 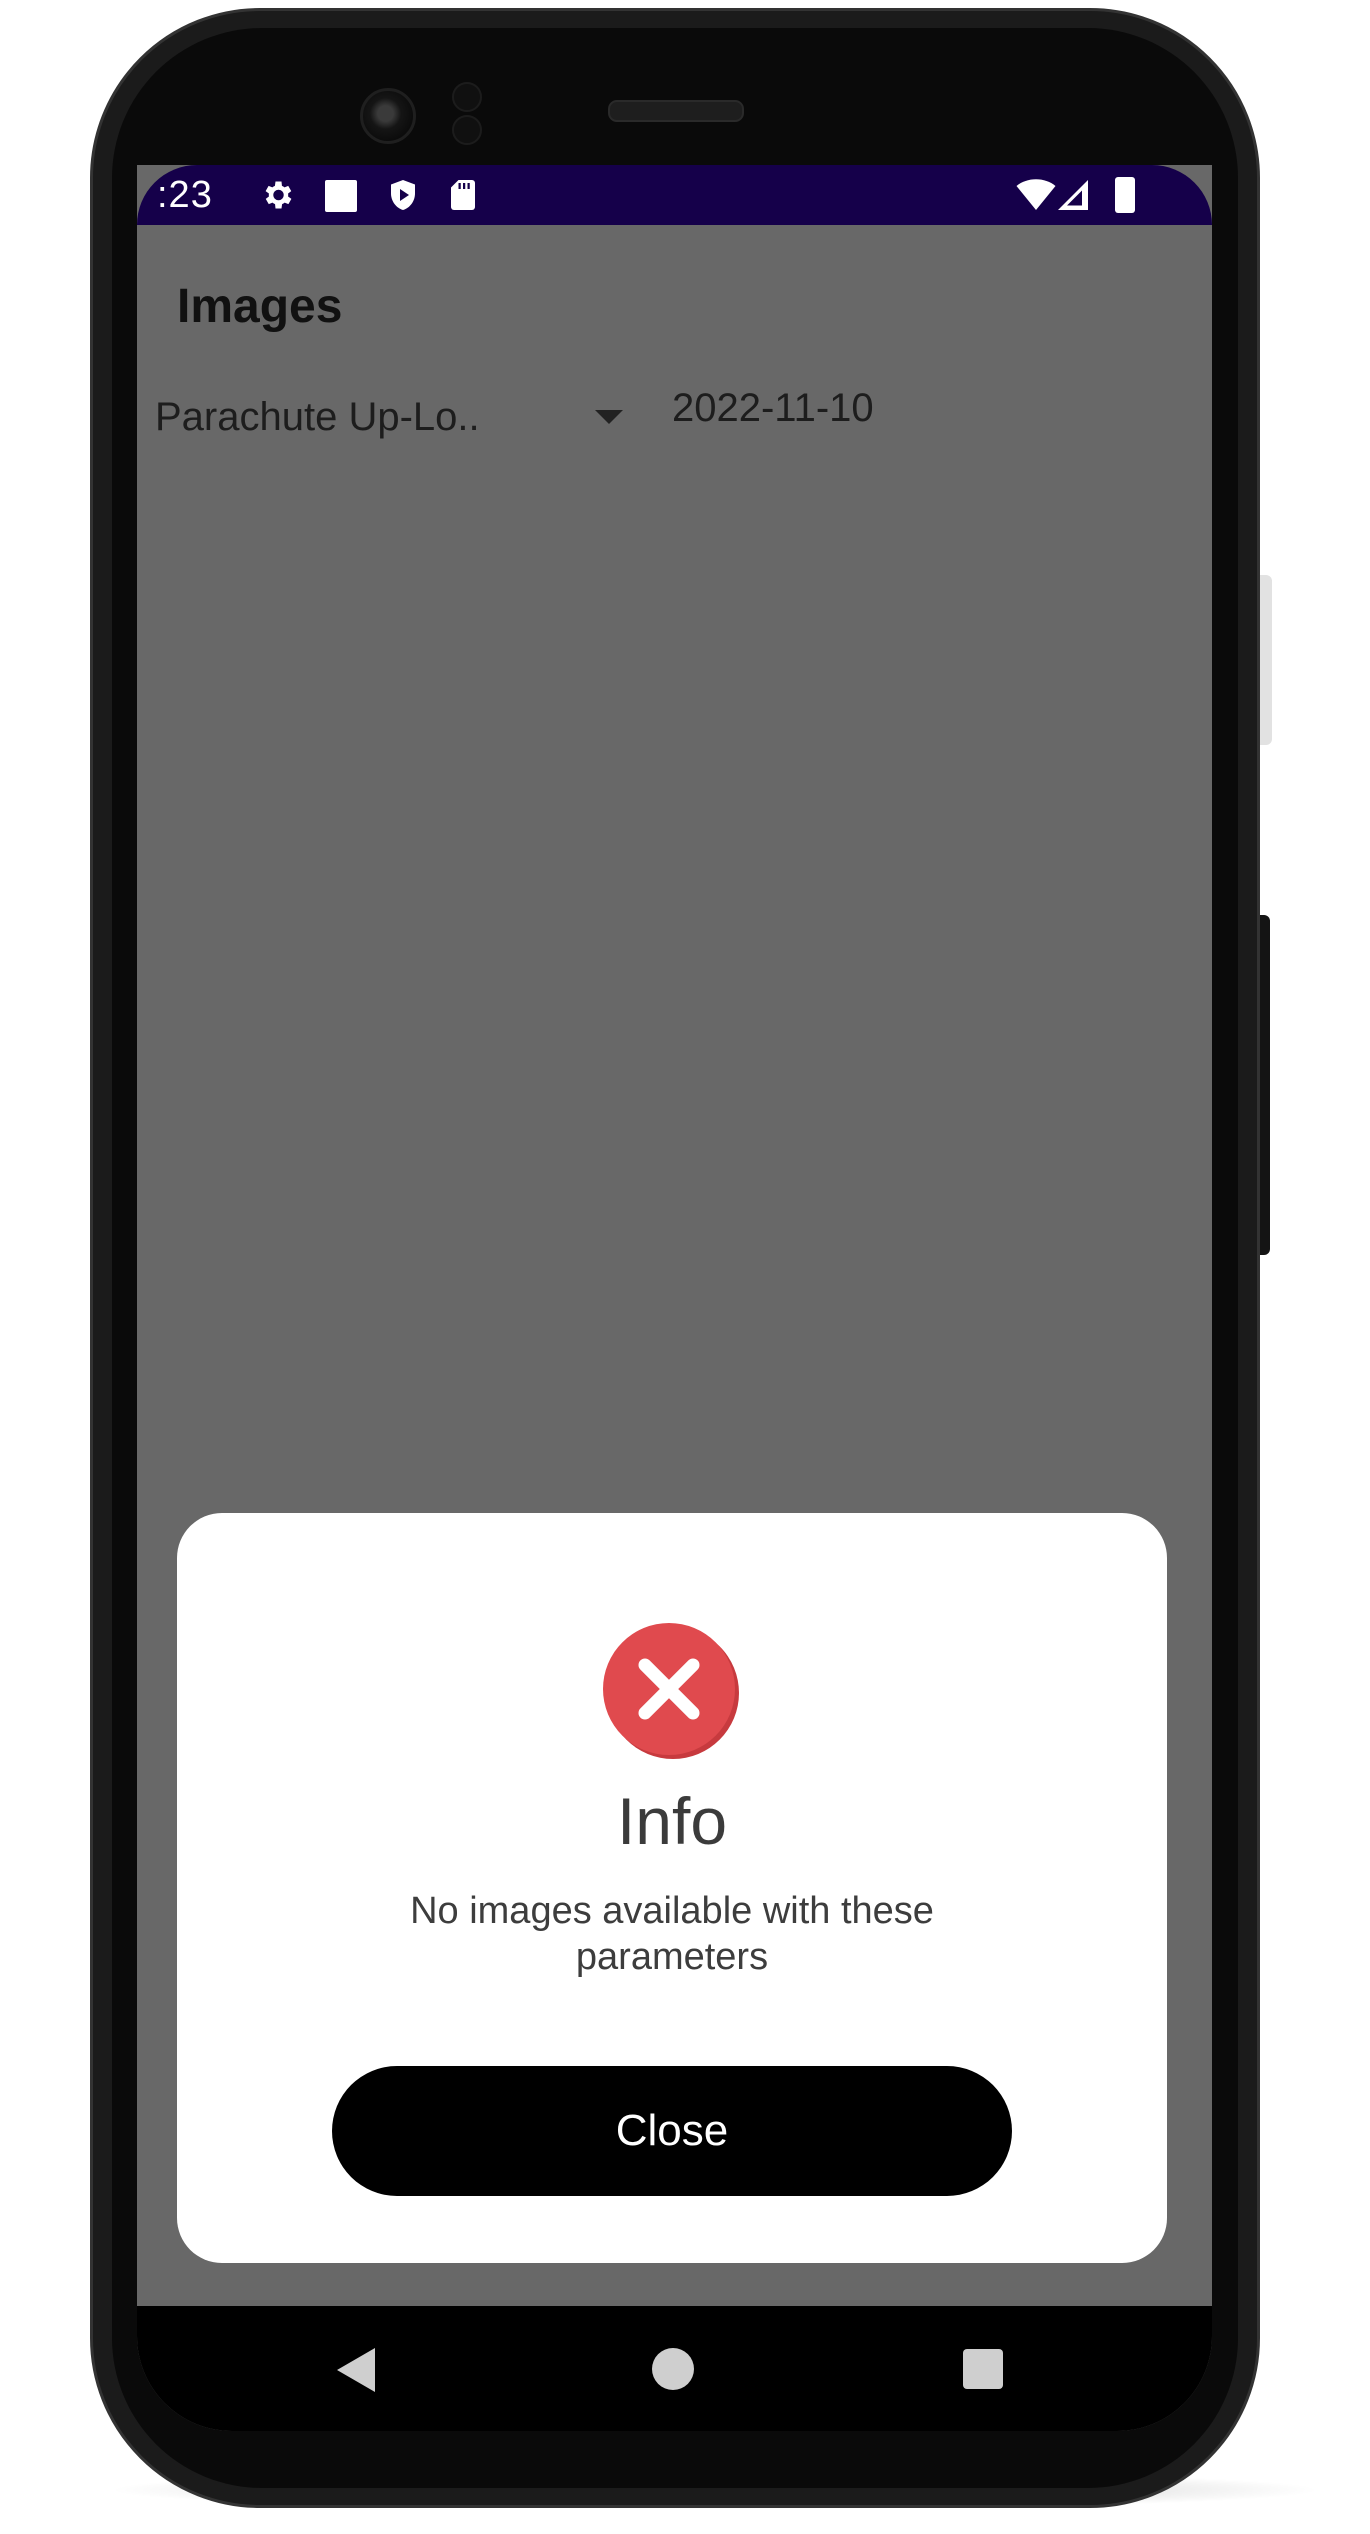 I want to click on earpiece-speaker, so click(x=676, y=111).